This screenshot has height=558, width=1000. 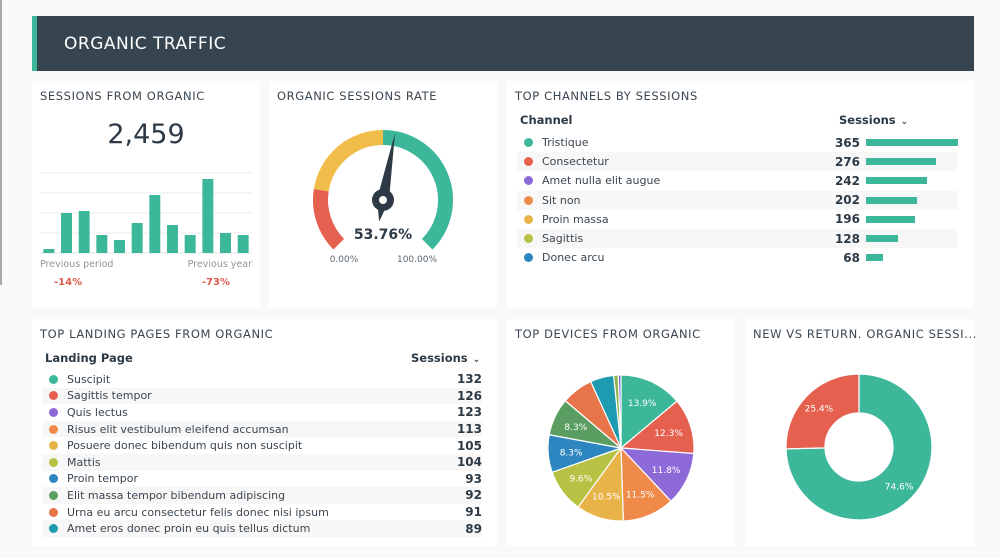 I want to click on row-value: 92, so click(x=473, y=495).